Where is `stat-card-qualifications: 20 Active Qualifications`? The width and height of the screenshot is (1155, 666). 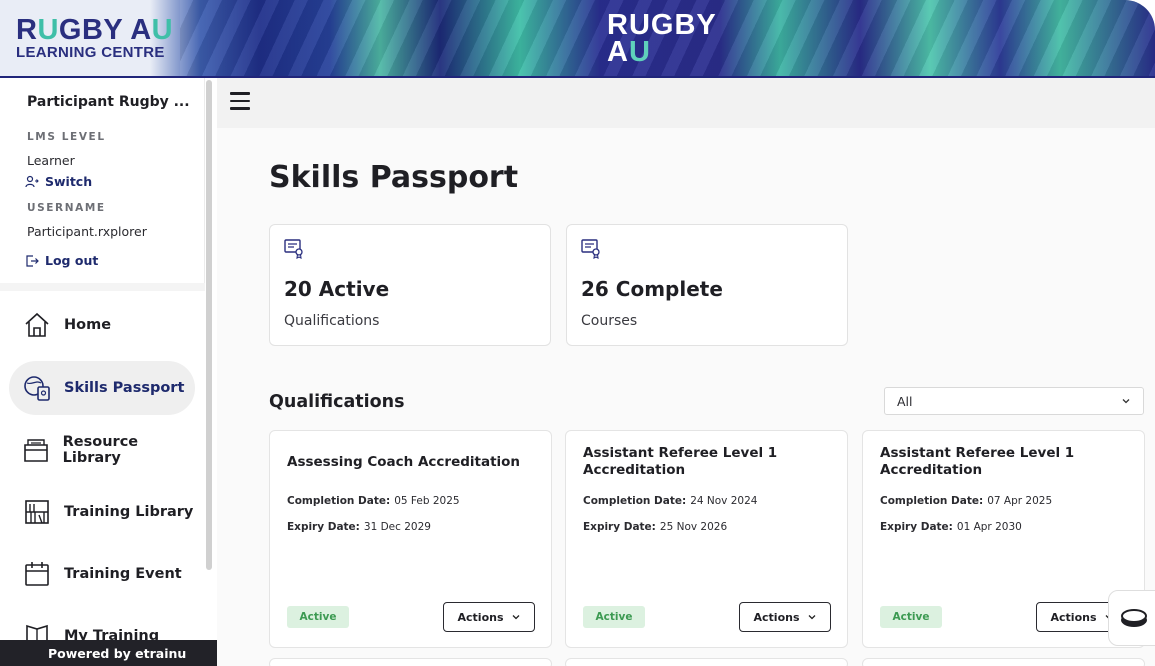
stat-card-qualifications: 20 Active Qualifications is located at coordinates (410, 285).